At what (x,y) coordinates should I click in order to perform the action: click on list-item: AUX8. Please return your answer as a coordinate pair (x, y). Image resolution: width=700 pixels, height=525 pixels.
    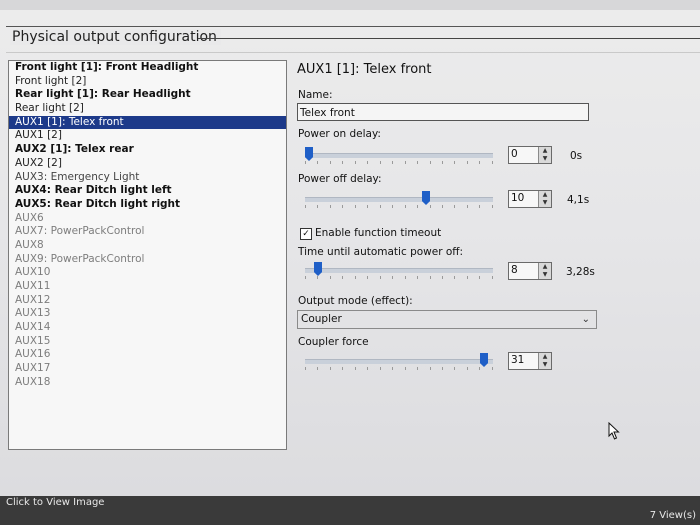
    Looking at the image, I should click on (147, 246).